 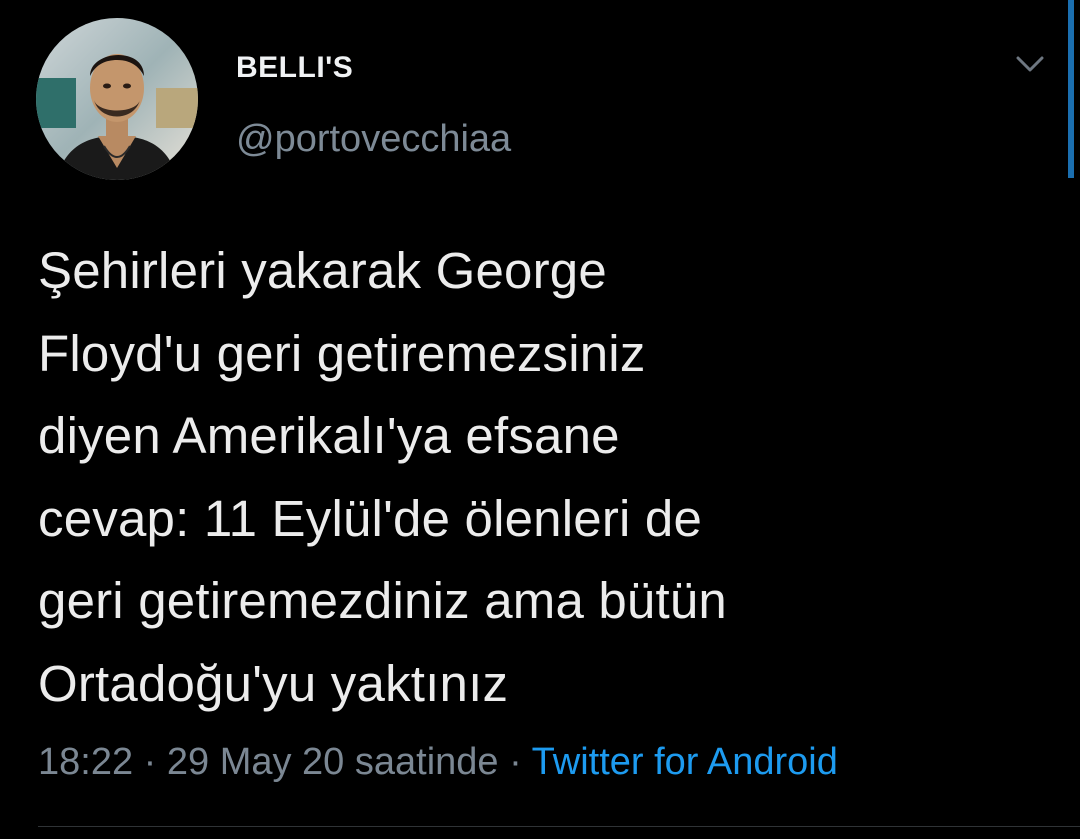 I want to click on display-name: BELLI'S, so click(x=294, y=68).